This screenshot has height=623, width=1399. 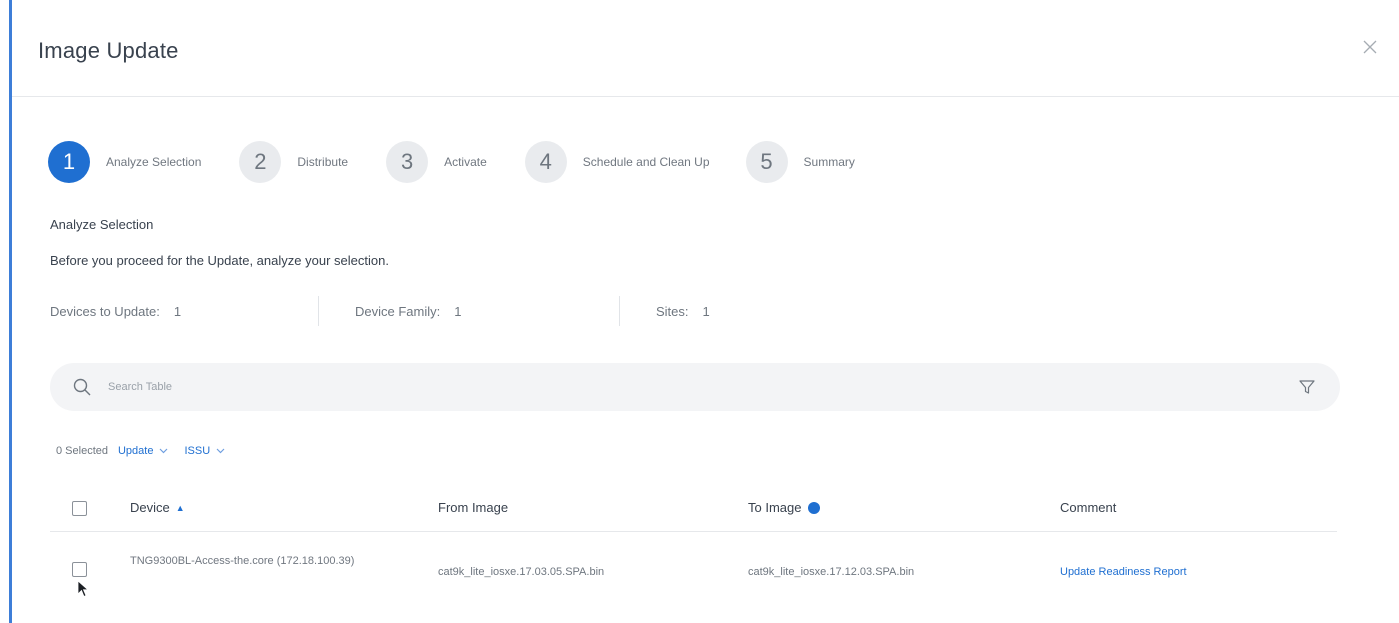 I want to click on step-activate: 3 Activate, so click(x=436, y=162).